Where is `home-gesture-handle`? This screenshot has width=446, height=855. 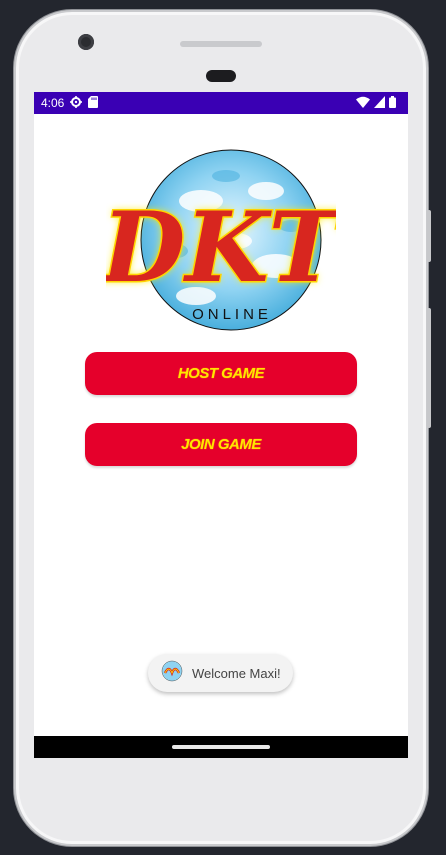
home-gesture-handle is located at coordinates (221, 747).